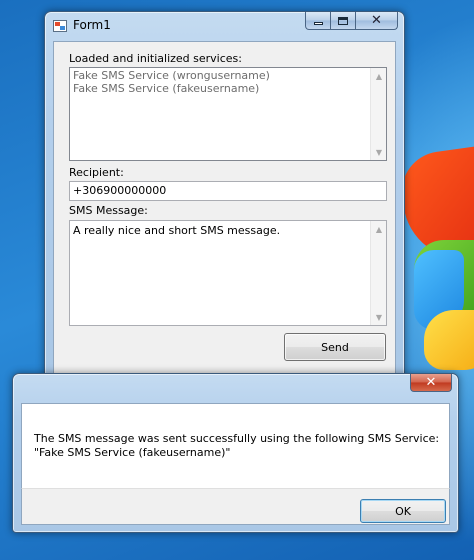 This screenshot has height=560, width=474. What do you see at coordinates (60, 26) in the screenshot?
I see `application-window-icon` at bounding box center [60, 26].